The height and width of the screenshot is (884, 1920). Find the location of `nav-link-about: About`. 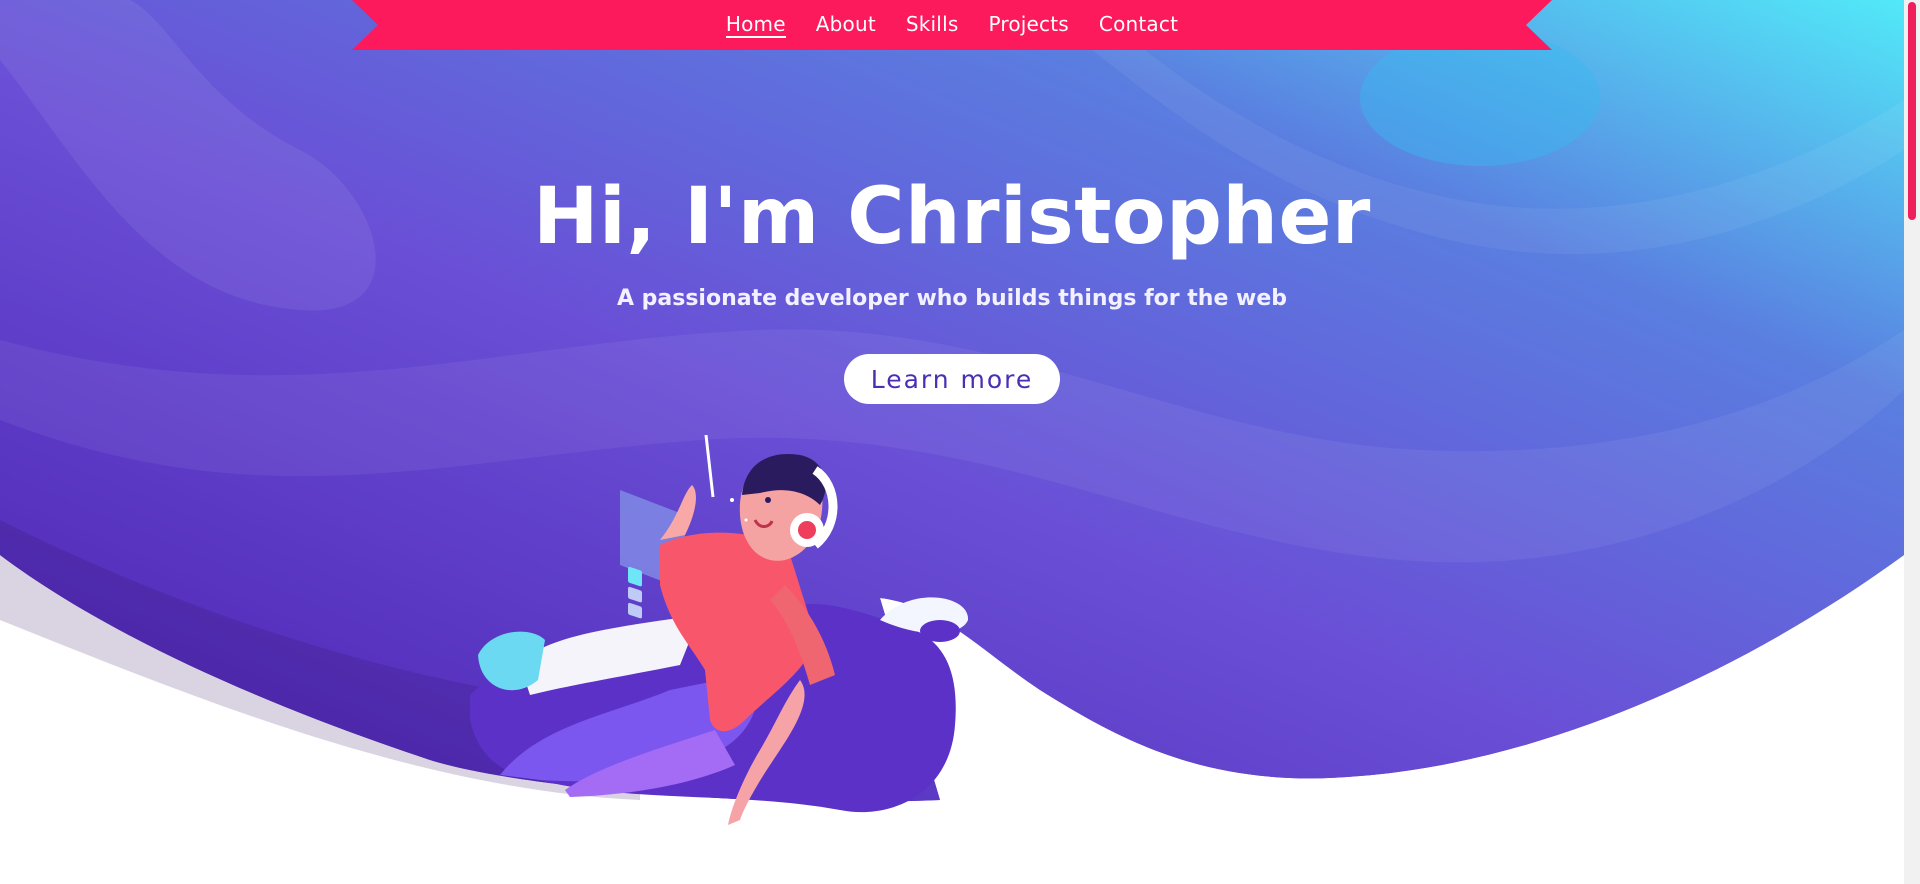

nav-link-about: About is located at coordinates (846, 25).